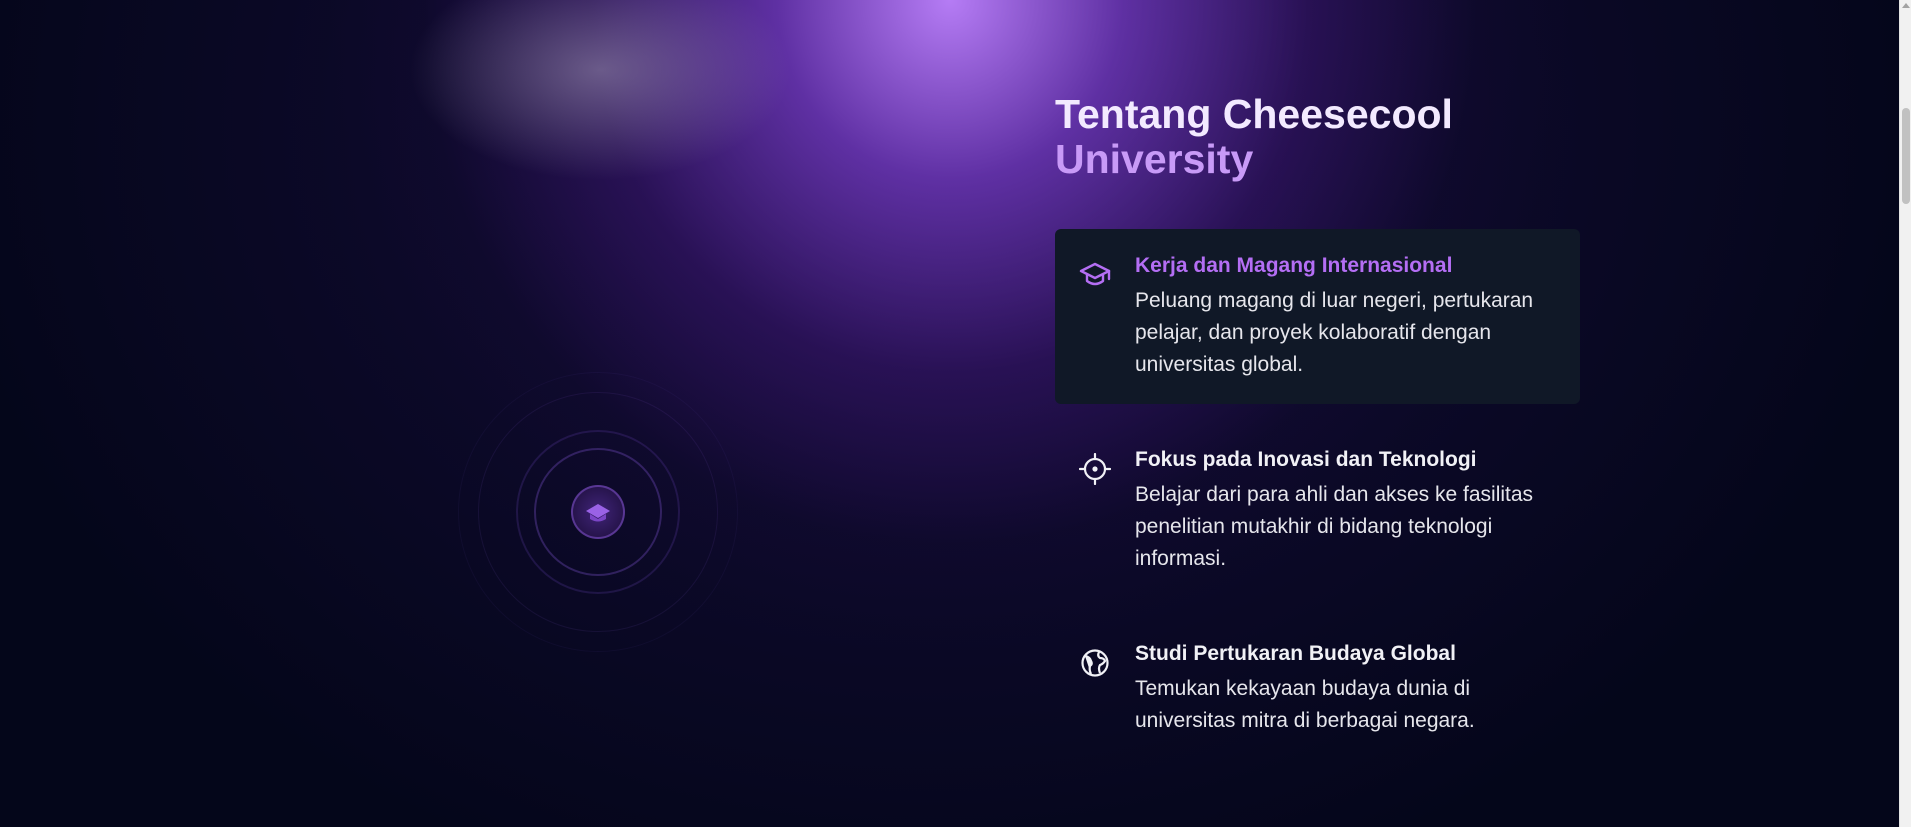  What do you see at coordinates (1306, 459) in the screenshot?
I see `feature-title: Fokus pada Inovasi dan Teknologi` at bounding box center [1306, 459].